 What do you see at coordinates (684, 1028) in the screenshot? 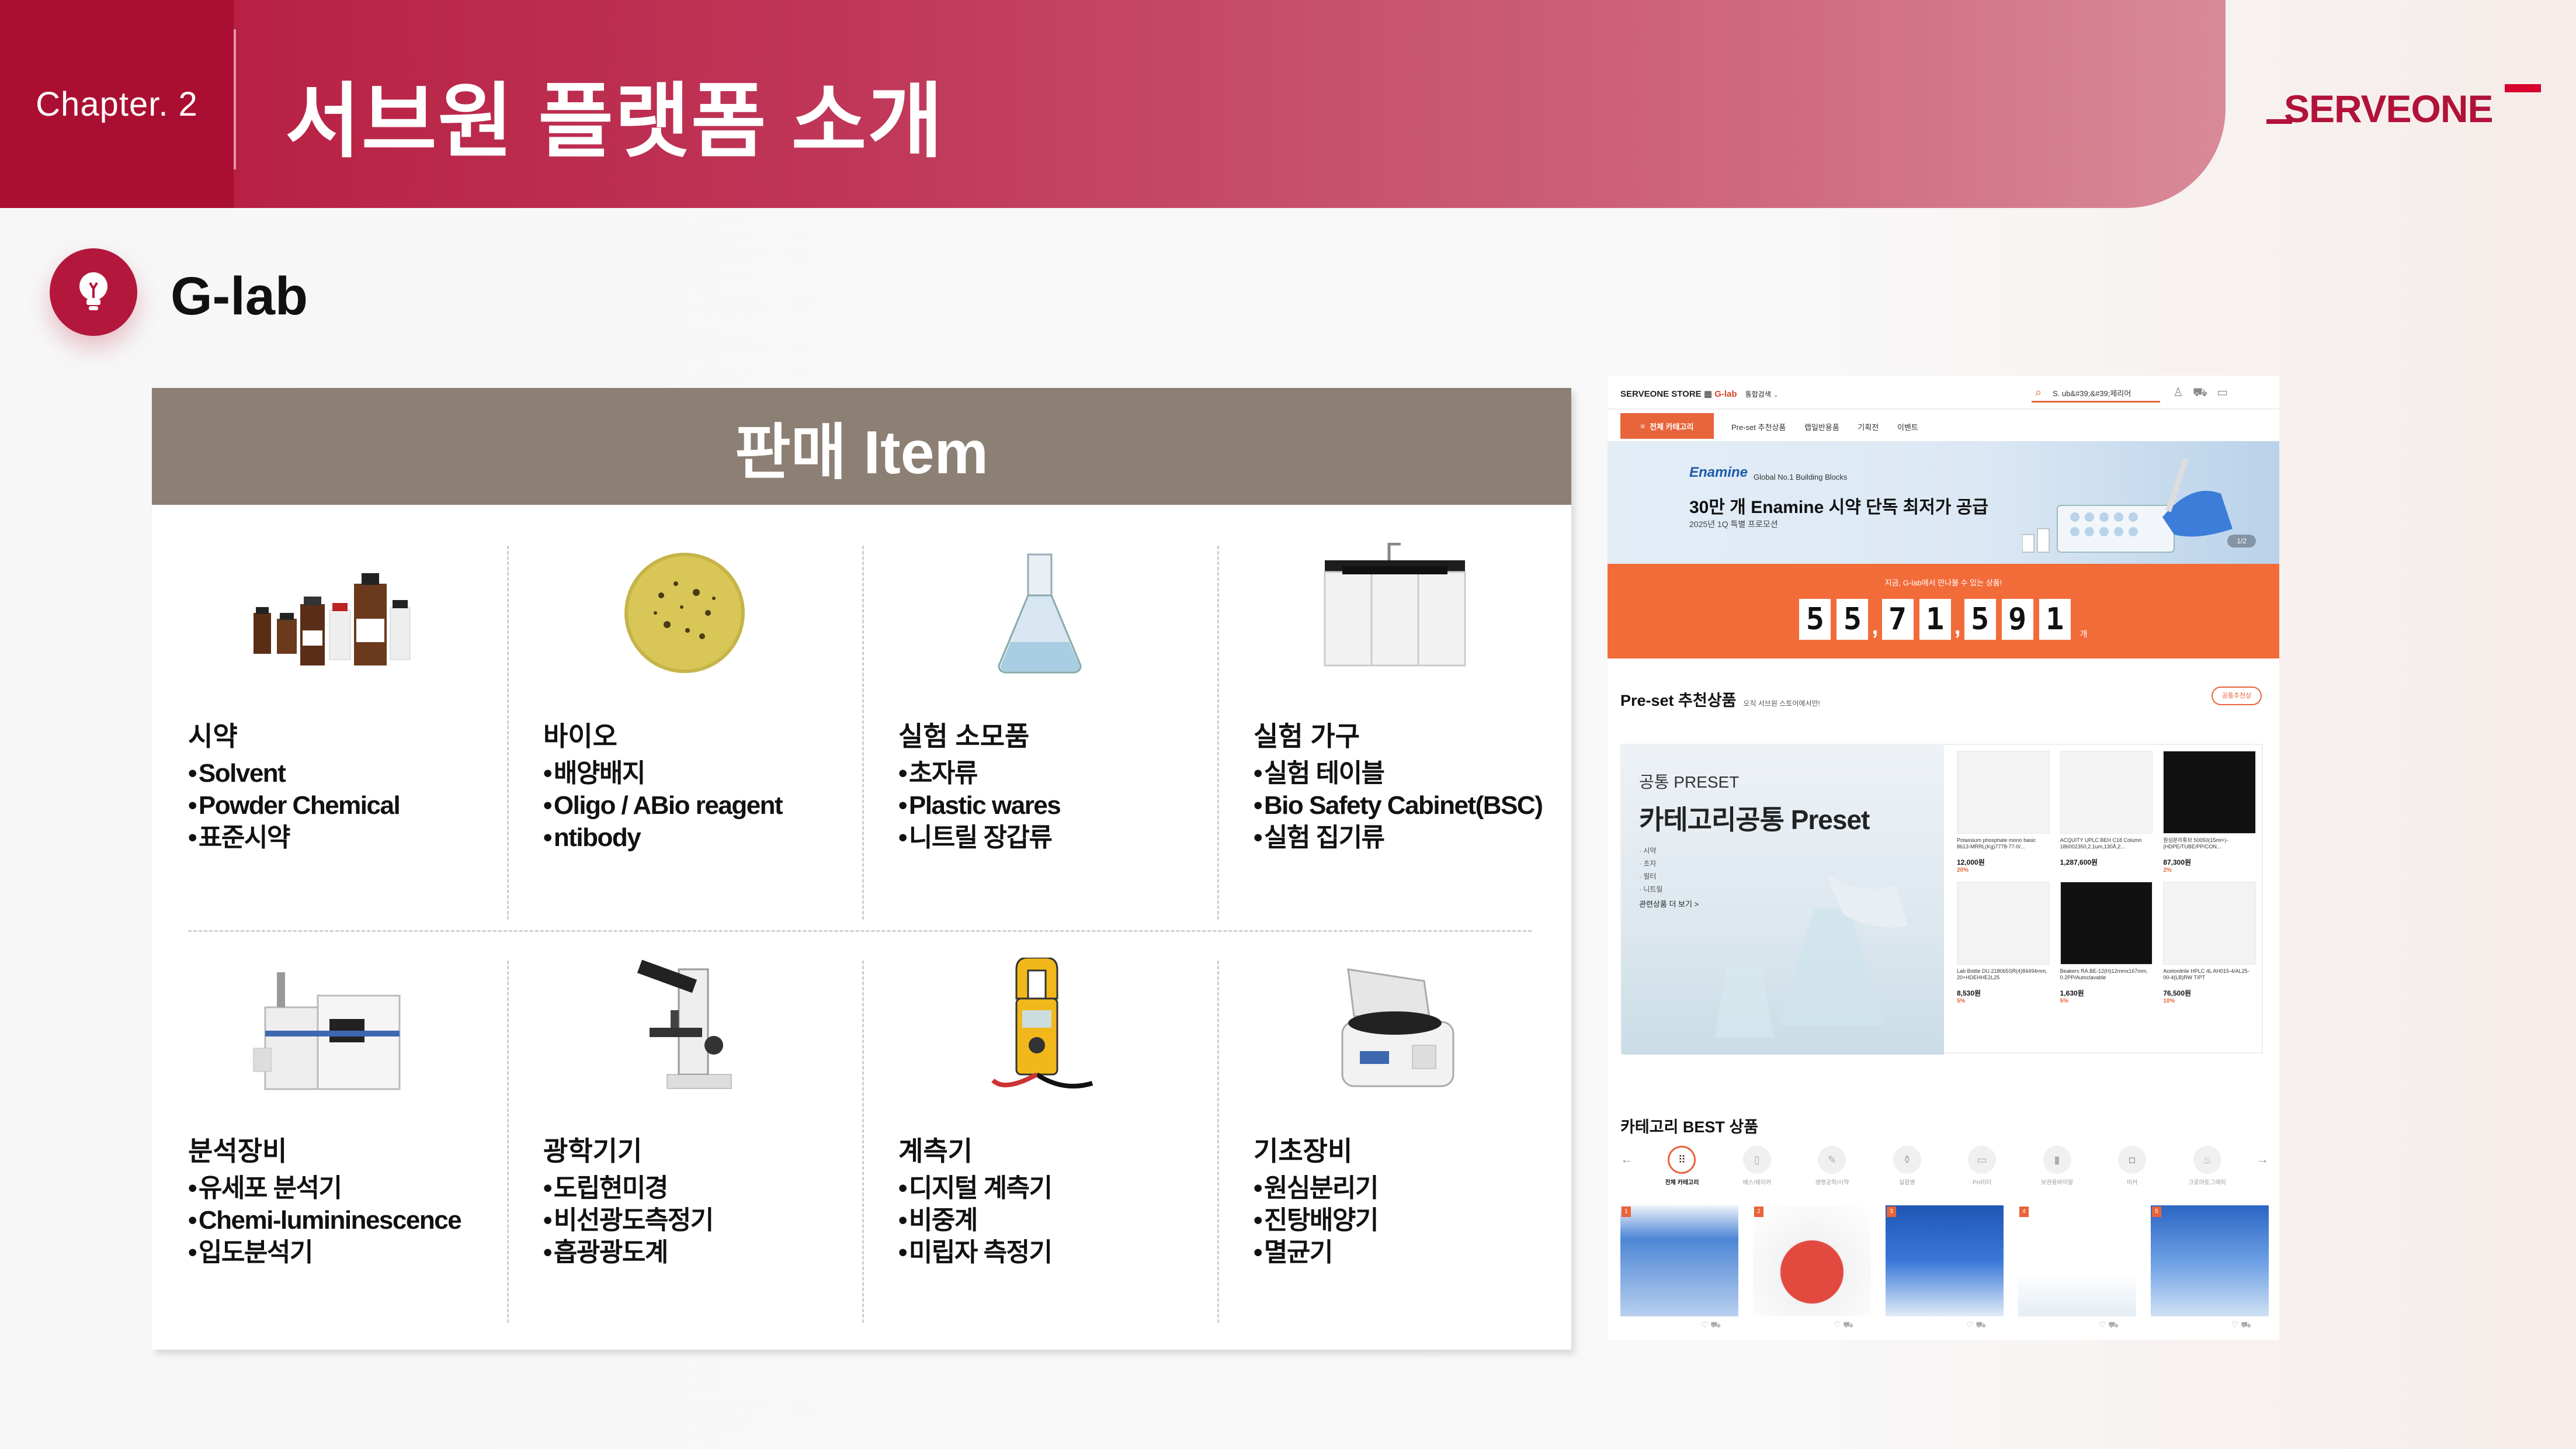
I see `microscope-image` at bounding box center [684, 1028].